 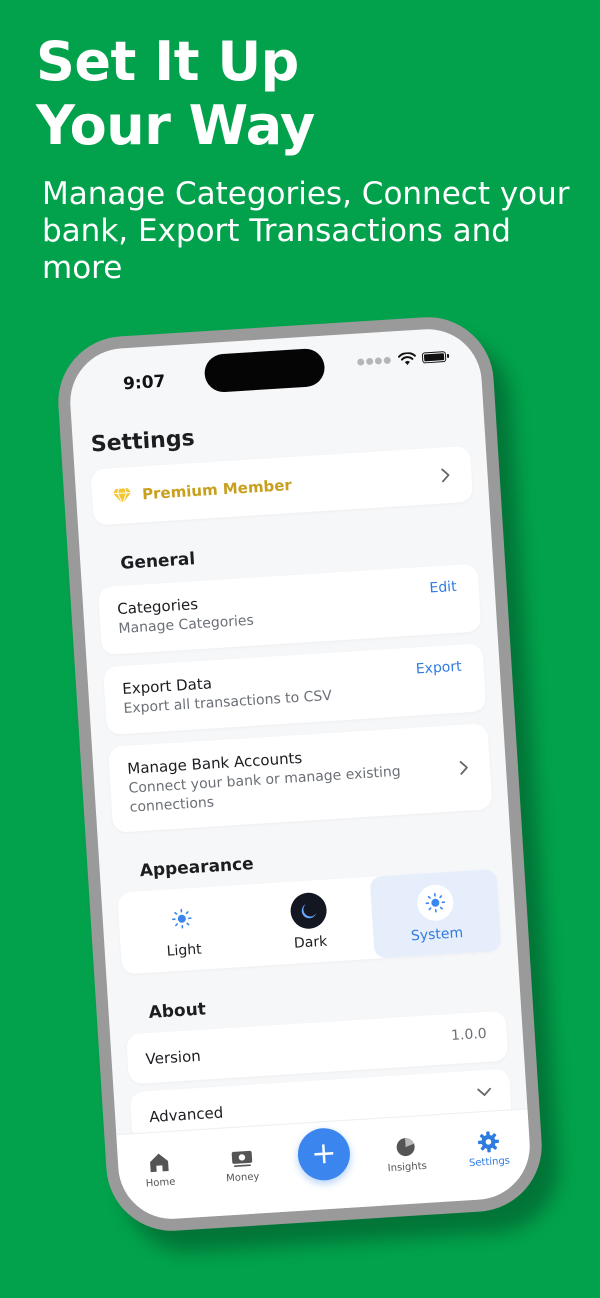 I want to click on appearance-light-option: Light, so click(x=183, y=930).